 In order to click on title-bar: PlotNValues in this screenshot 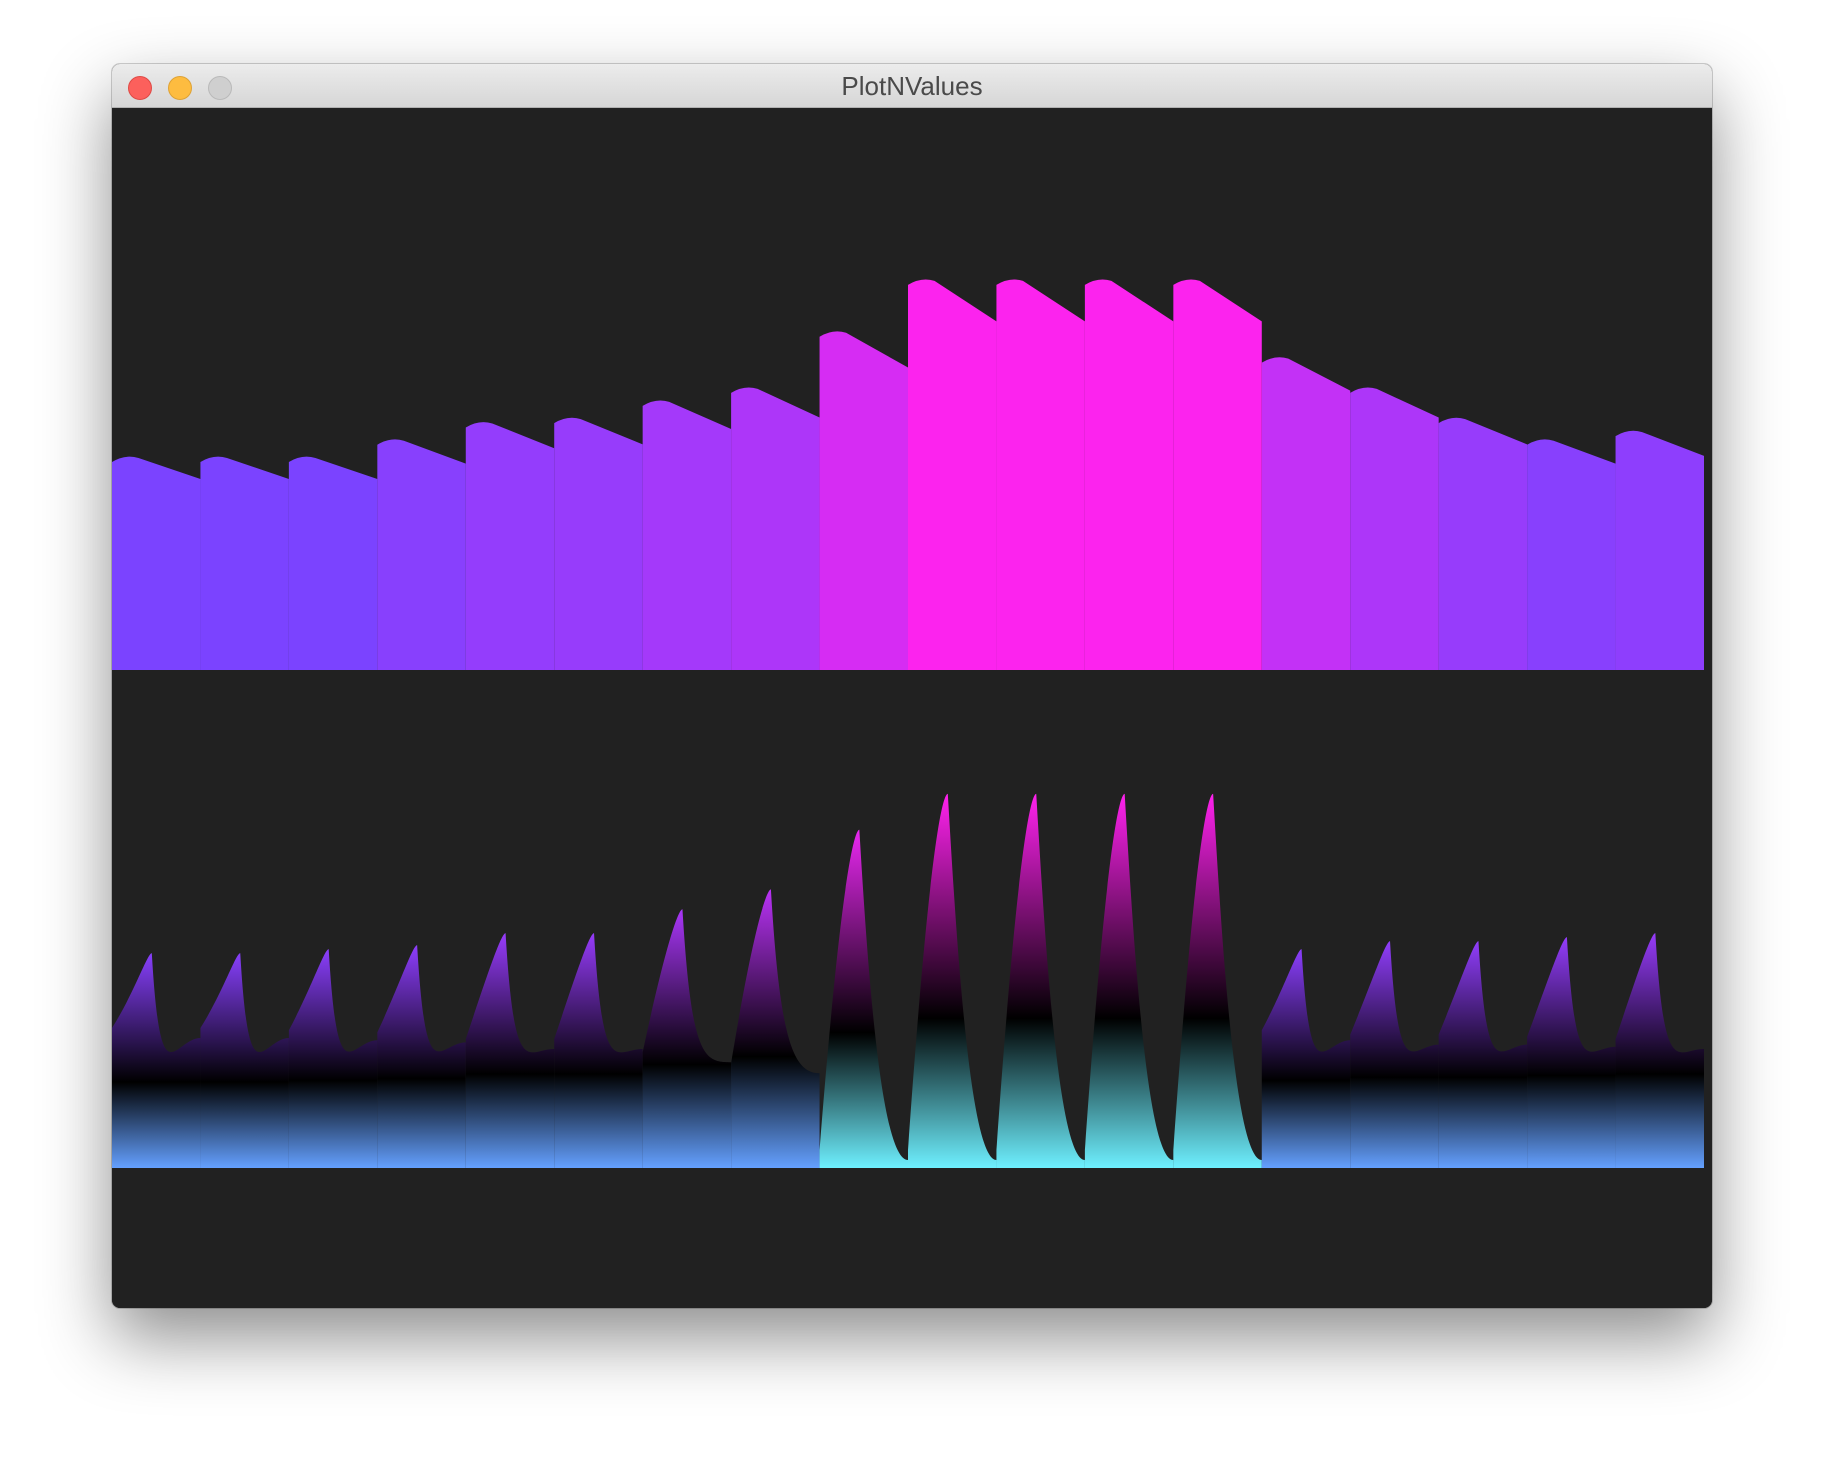, I will do `click(912, 86)`.